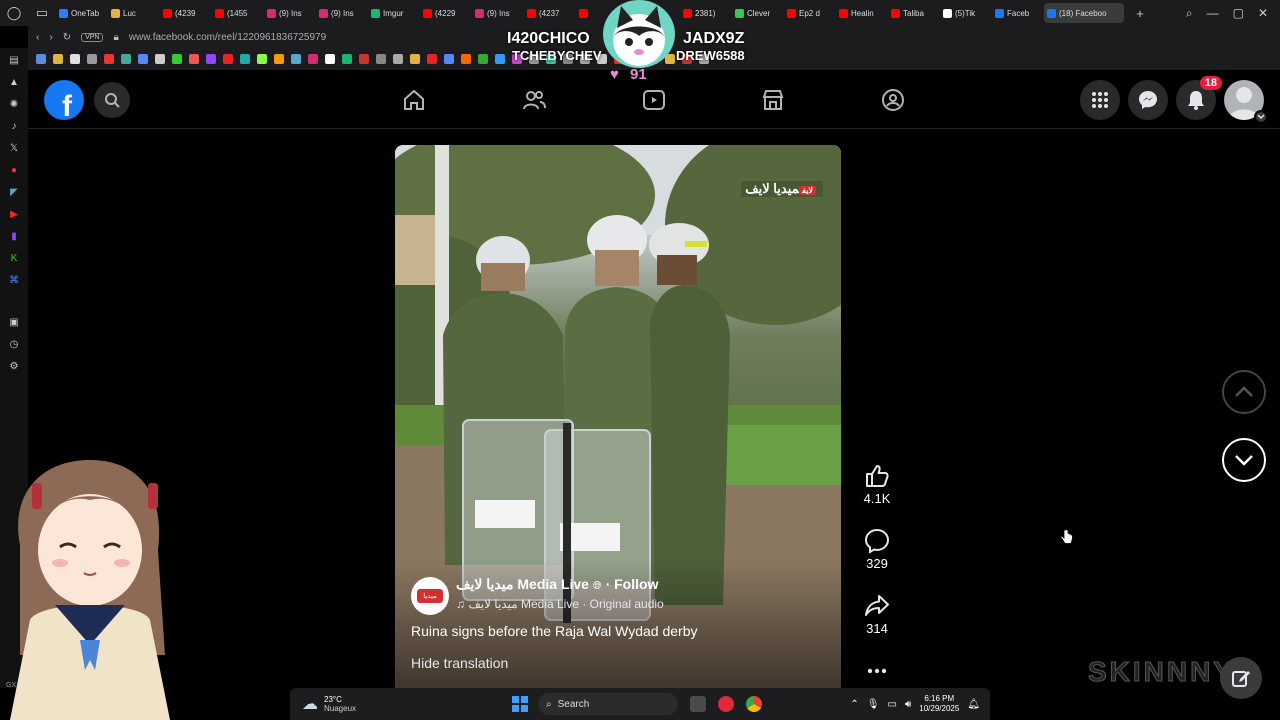  Describe the element at coordinates (1244, 392) in the screenshot. I see `previous-reel-button` at that location.